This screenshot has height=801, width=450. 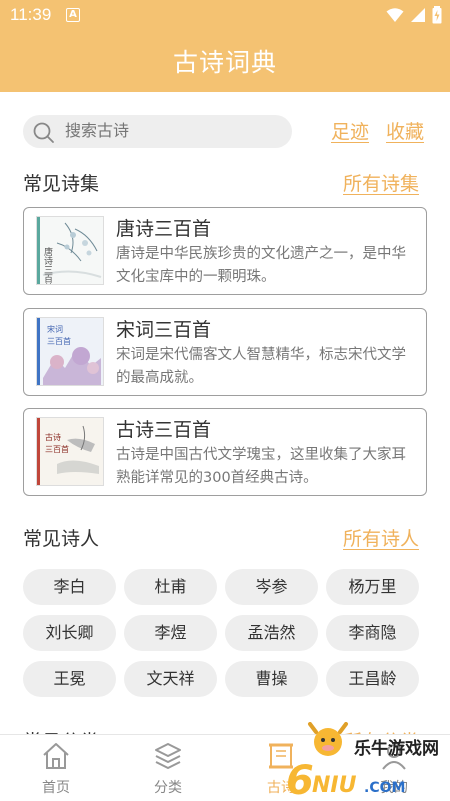 What do you see at coordinates (53, 437) in the screenshot?
I see `svg-text: 古诗` at bounding box center [53, 437].